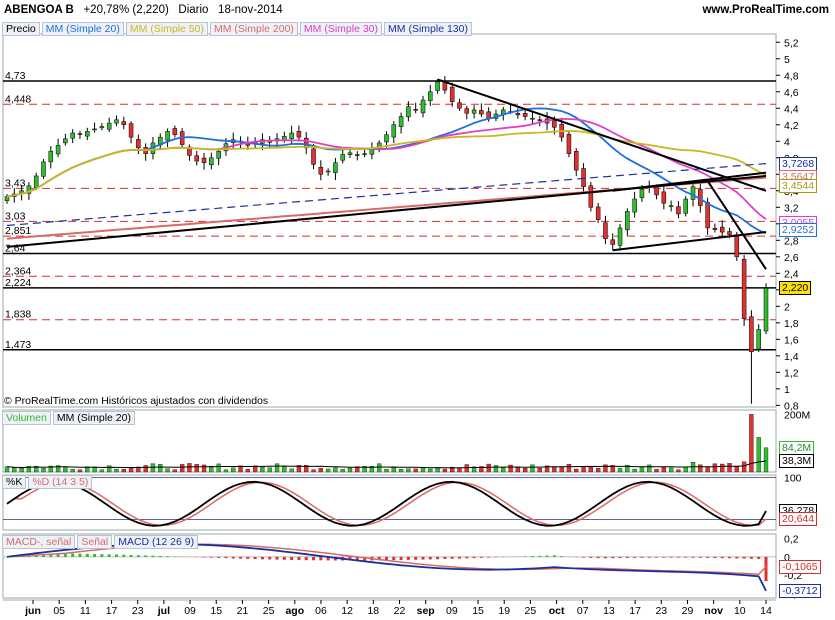 This screenshot has width=835, height=620. I want to click on x-tick-label: 07, so click(583, 611).